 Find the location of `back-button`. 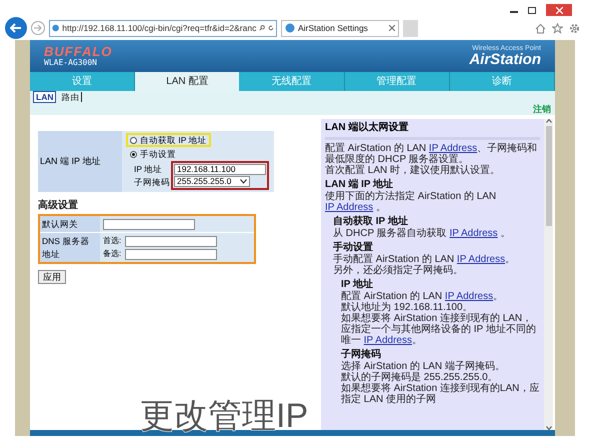

back-button is located at coordinates (16, 28).